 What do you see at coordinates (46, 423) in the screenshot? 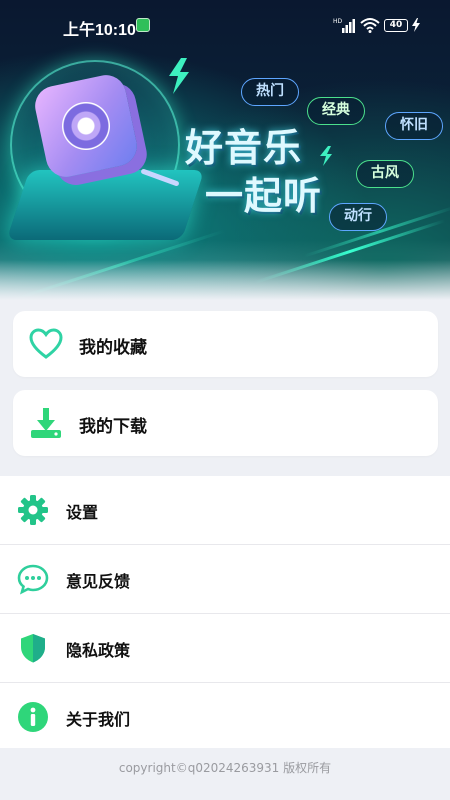
I see `download-icon` at bounding box center [46, 423].